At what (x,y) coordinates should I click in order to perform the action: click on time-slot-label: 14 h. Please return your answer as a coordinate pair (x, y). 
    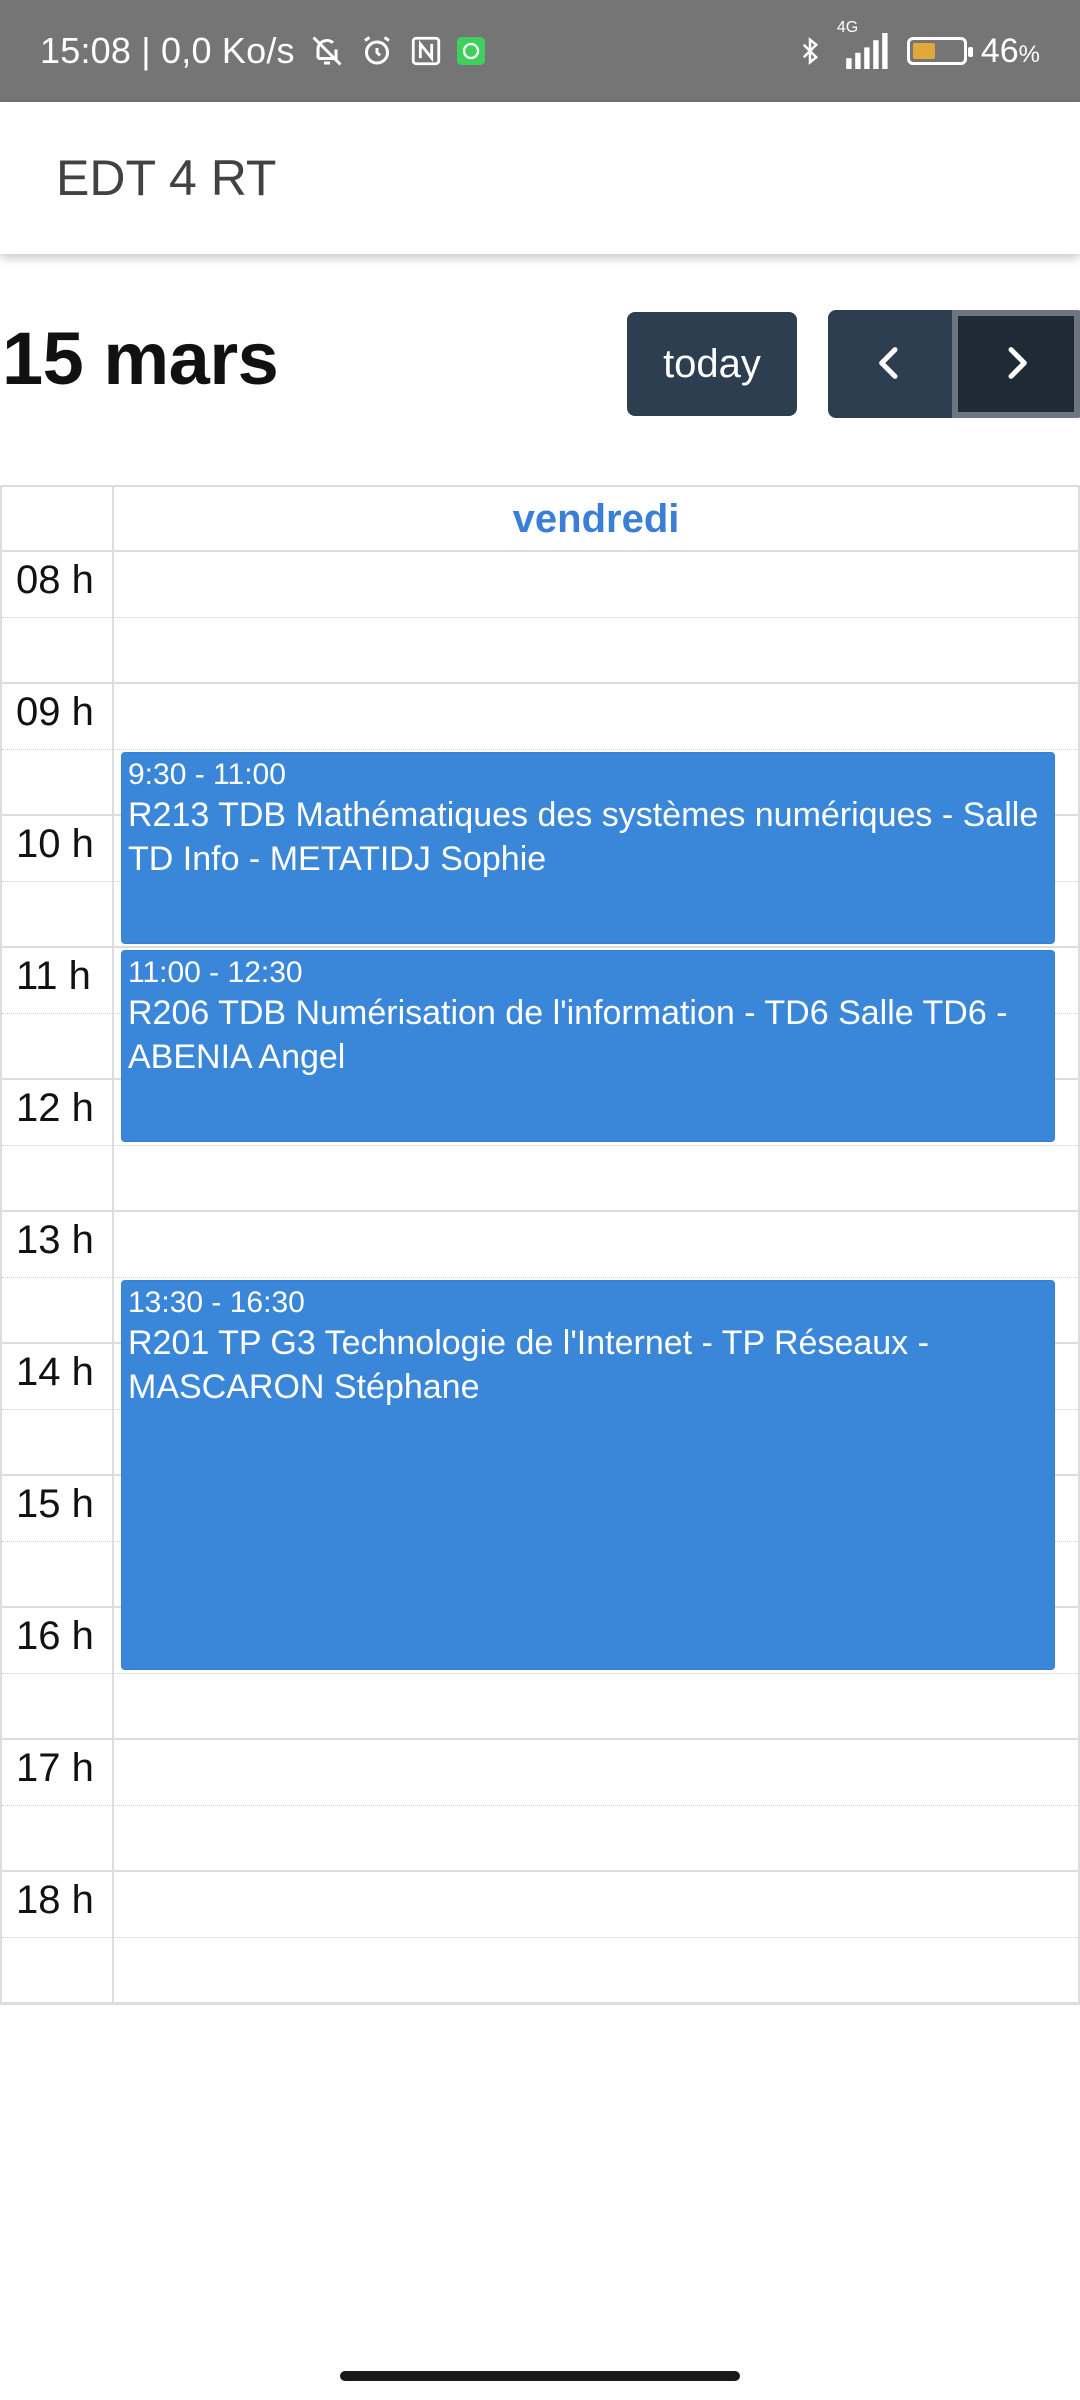
    Looking at the image, I should click on (55, 1372).